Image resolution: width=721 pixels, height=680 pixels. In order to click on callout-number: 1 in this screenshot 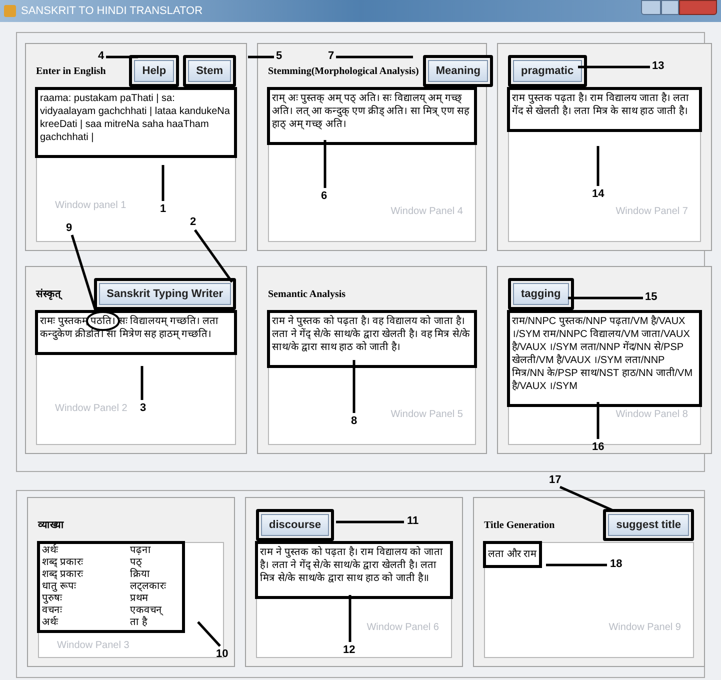, I will do `click(163, 209)`.